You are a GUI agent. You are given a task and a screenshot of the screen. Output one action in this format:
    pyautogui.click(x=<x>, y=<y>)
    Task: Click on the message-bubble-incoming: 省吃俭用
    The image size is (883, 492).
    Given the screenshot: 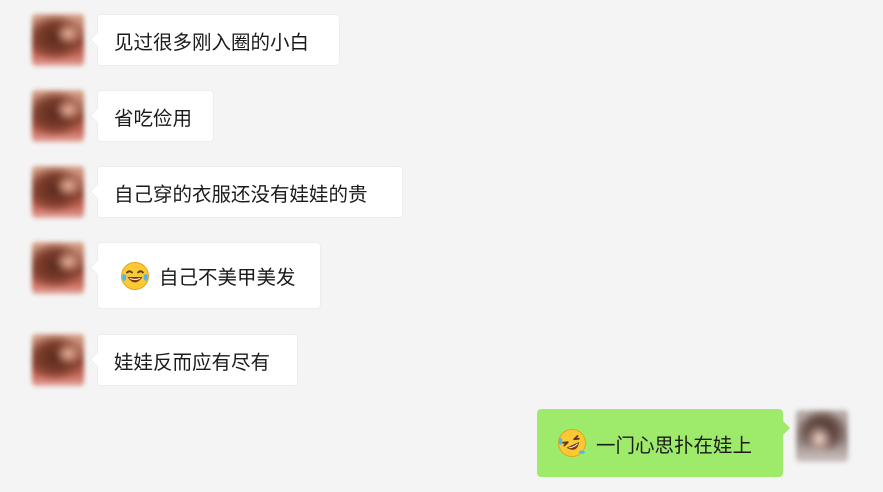 What is the action you would take?
    pyautogui.click(x=155, y=116)
    